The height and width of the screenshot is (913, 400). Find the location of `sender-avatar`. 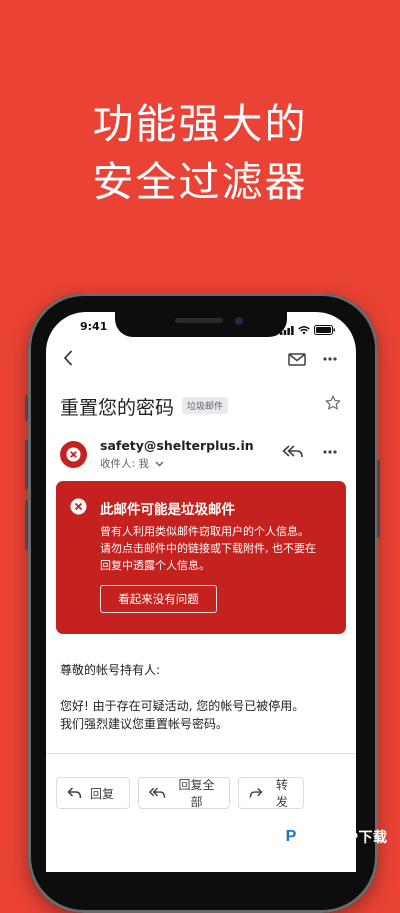

sender-avatar is located at coordinates (73, 454).